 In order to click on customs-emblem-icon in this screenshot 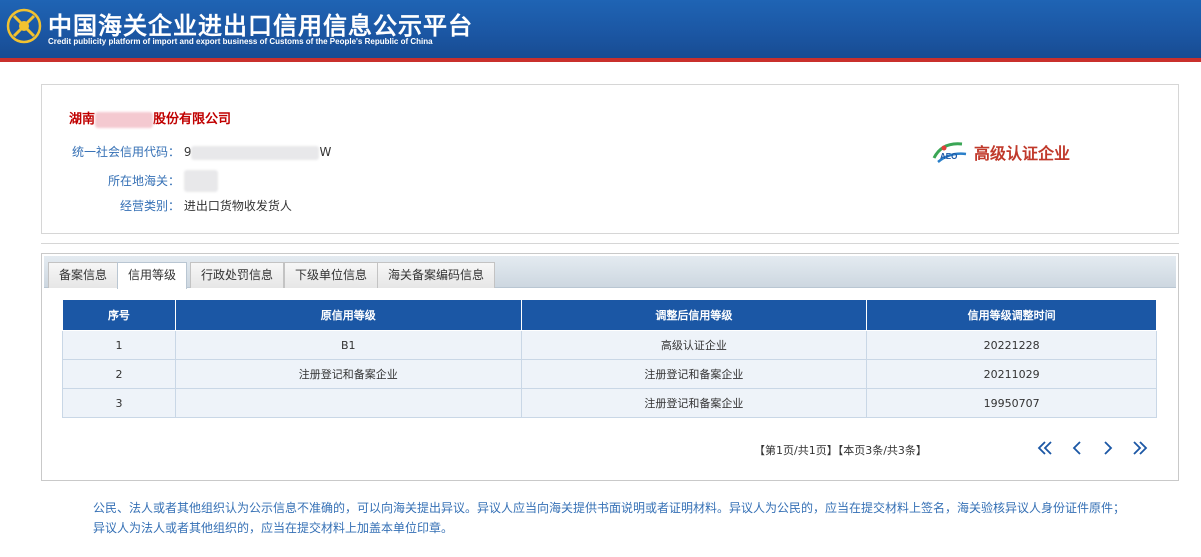, I will do `click(24, 26)`.